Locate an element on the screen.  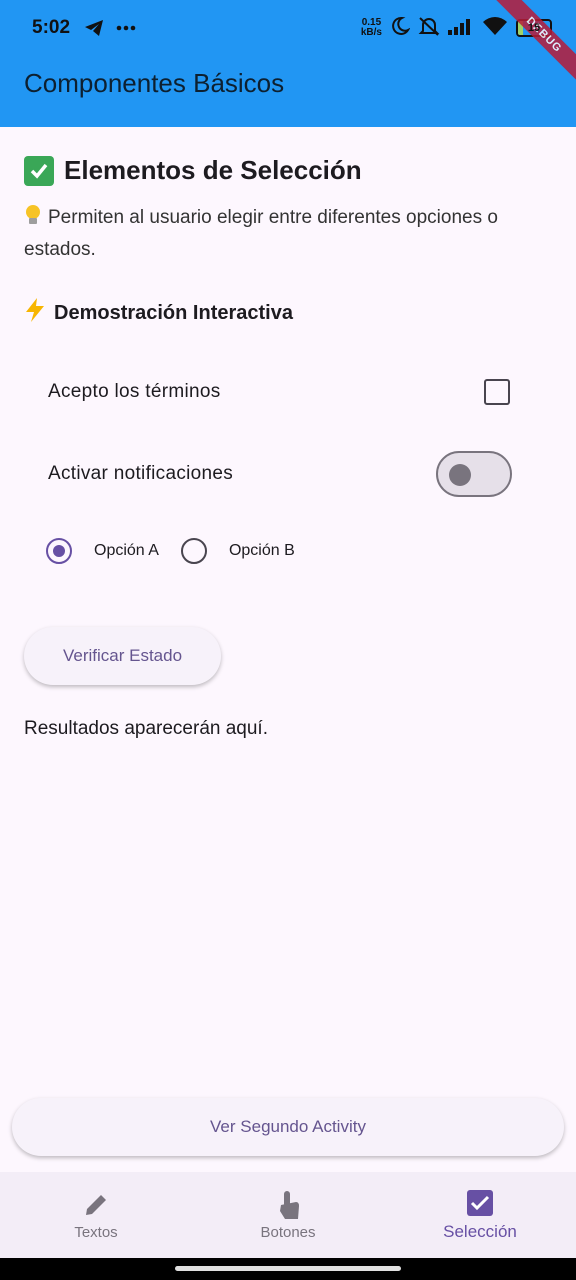
battery-level: 15 is located at coordinates (534, 28).